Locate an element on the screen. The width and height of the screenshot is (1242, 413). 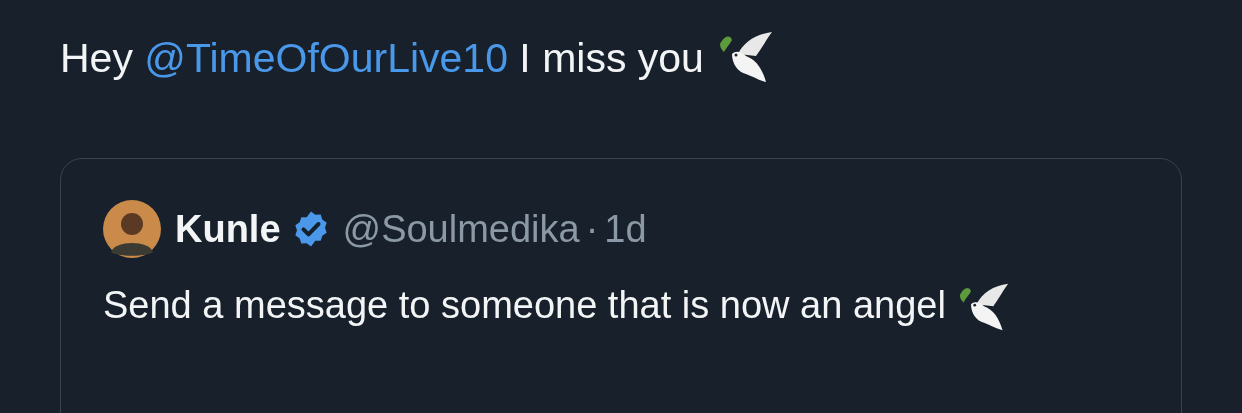
mention-link: @TimeOfOurLive10 is located at coordinates (326, 57).